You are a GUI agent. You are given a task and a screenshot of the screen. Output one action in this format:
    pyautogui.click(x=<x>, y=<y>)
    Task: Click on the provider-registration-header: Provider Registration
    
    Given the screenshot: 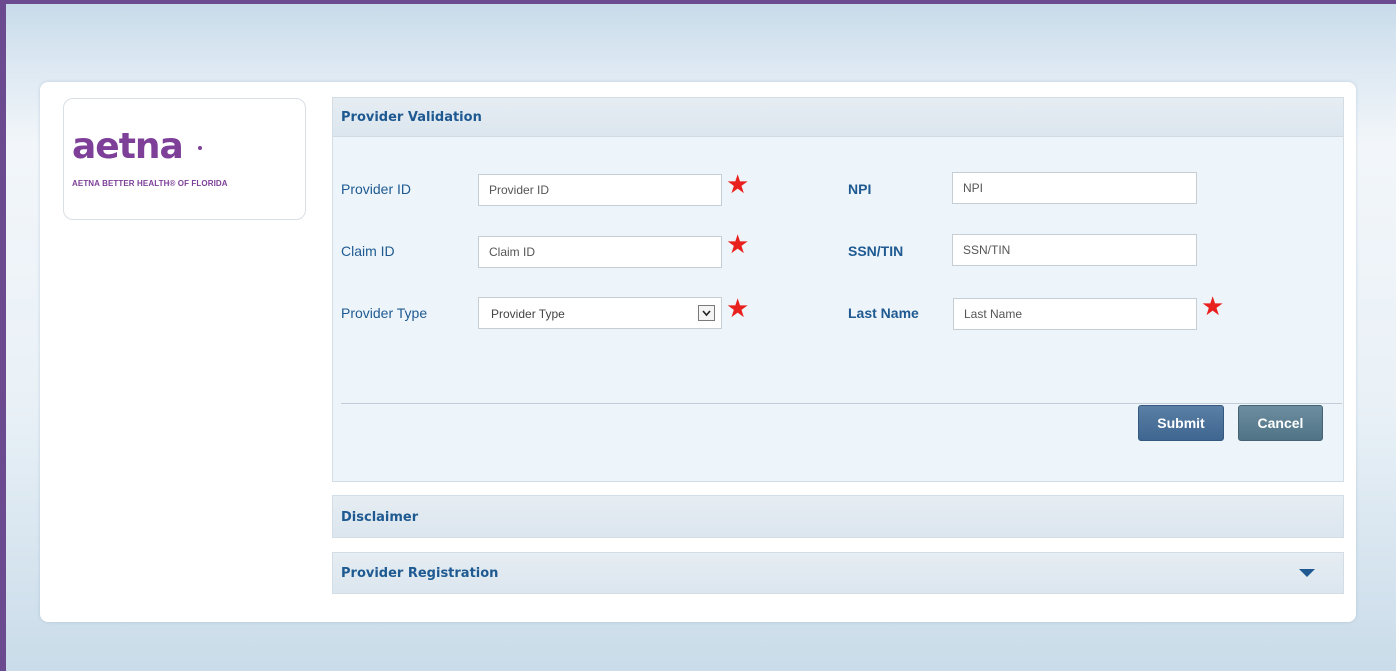 What is the action you would take?
    pyautogui.click(x=838, y=573)
    